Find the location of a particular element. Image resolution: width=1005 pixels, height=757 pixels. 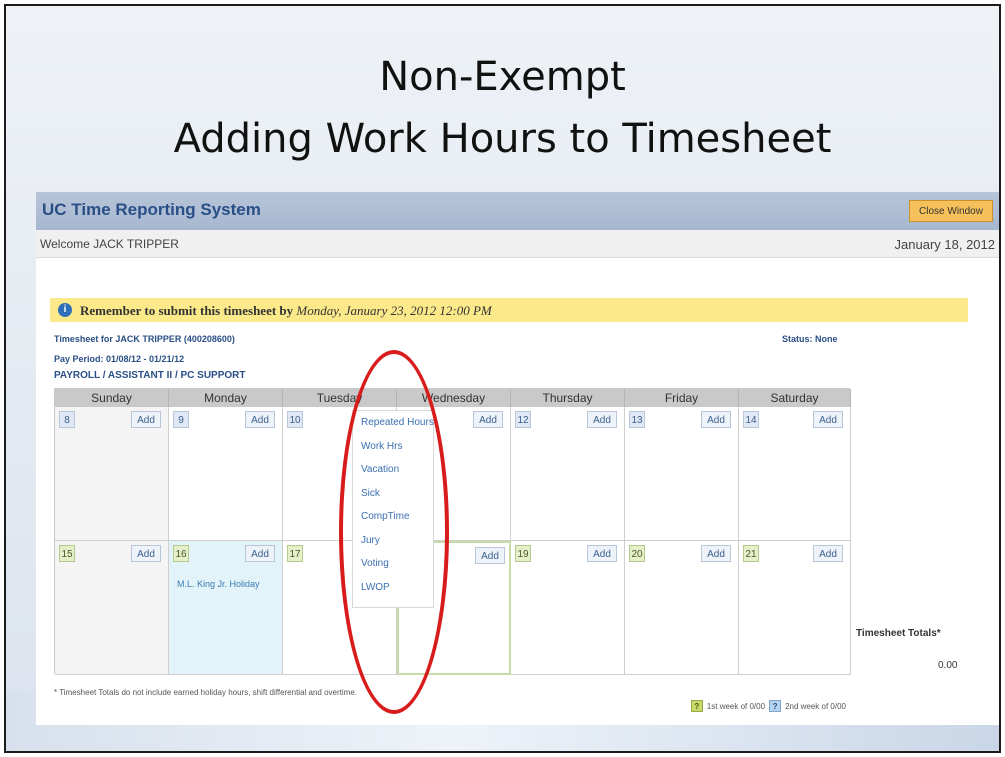

app-title: UC Time Reporting System is located at coordinates (151, 209).